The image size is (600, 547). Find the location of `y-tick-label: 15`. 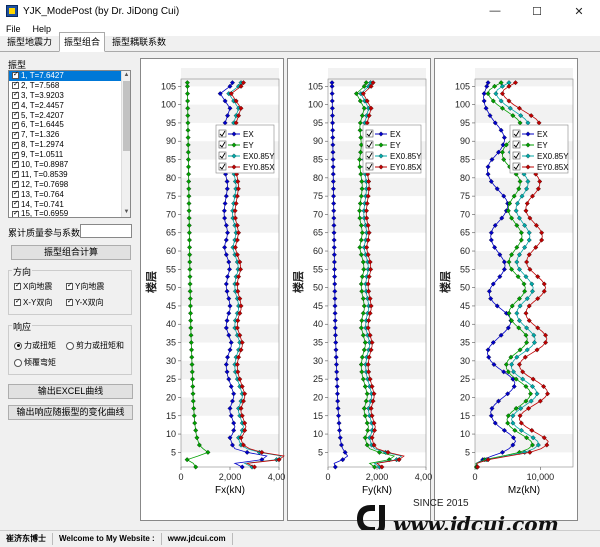

y-tick-label: 15 is located at coordinates (465, 416).